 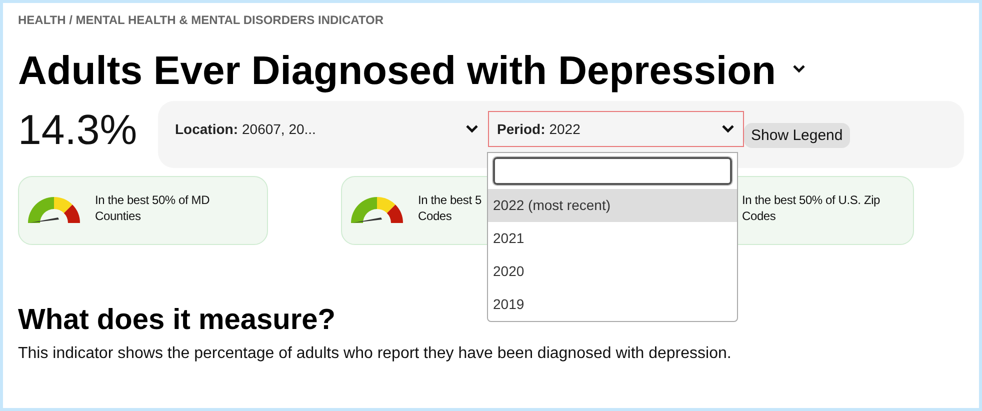 What do you see at coordinates (612, 205) in the screenshot?
I see `dropdown-option: 2022 (most recent)` at bounding box center [612, 205].